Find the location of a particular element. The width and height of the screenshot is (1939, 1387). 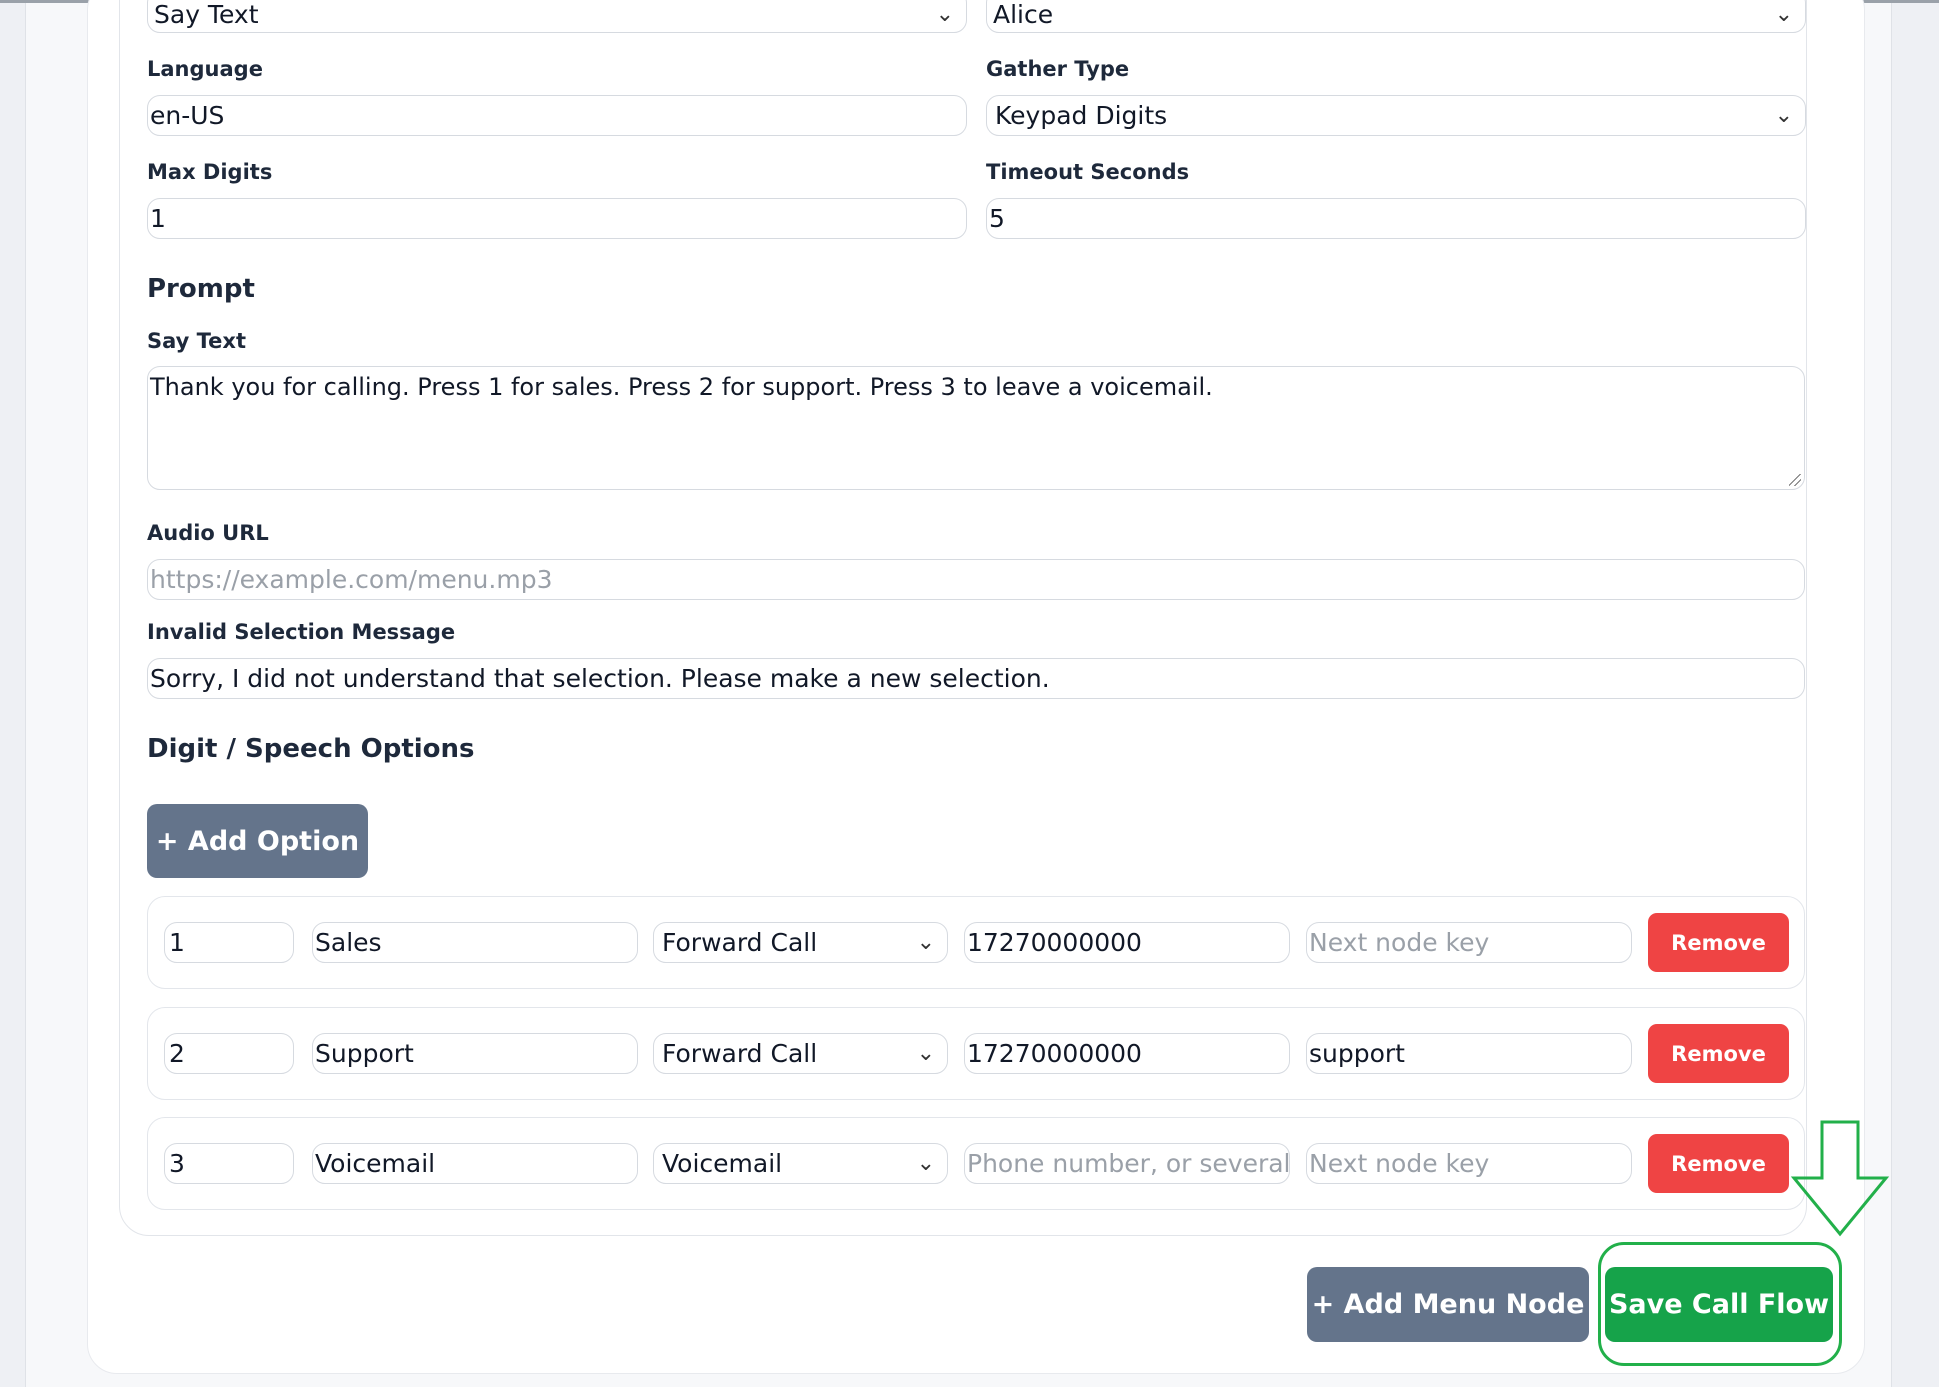

voice-value: Alice is located at coordinates (1023, 14).